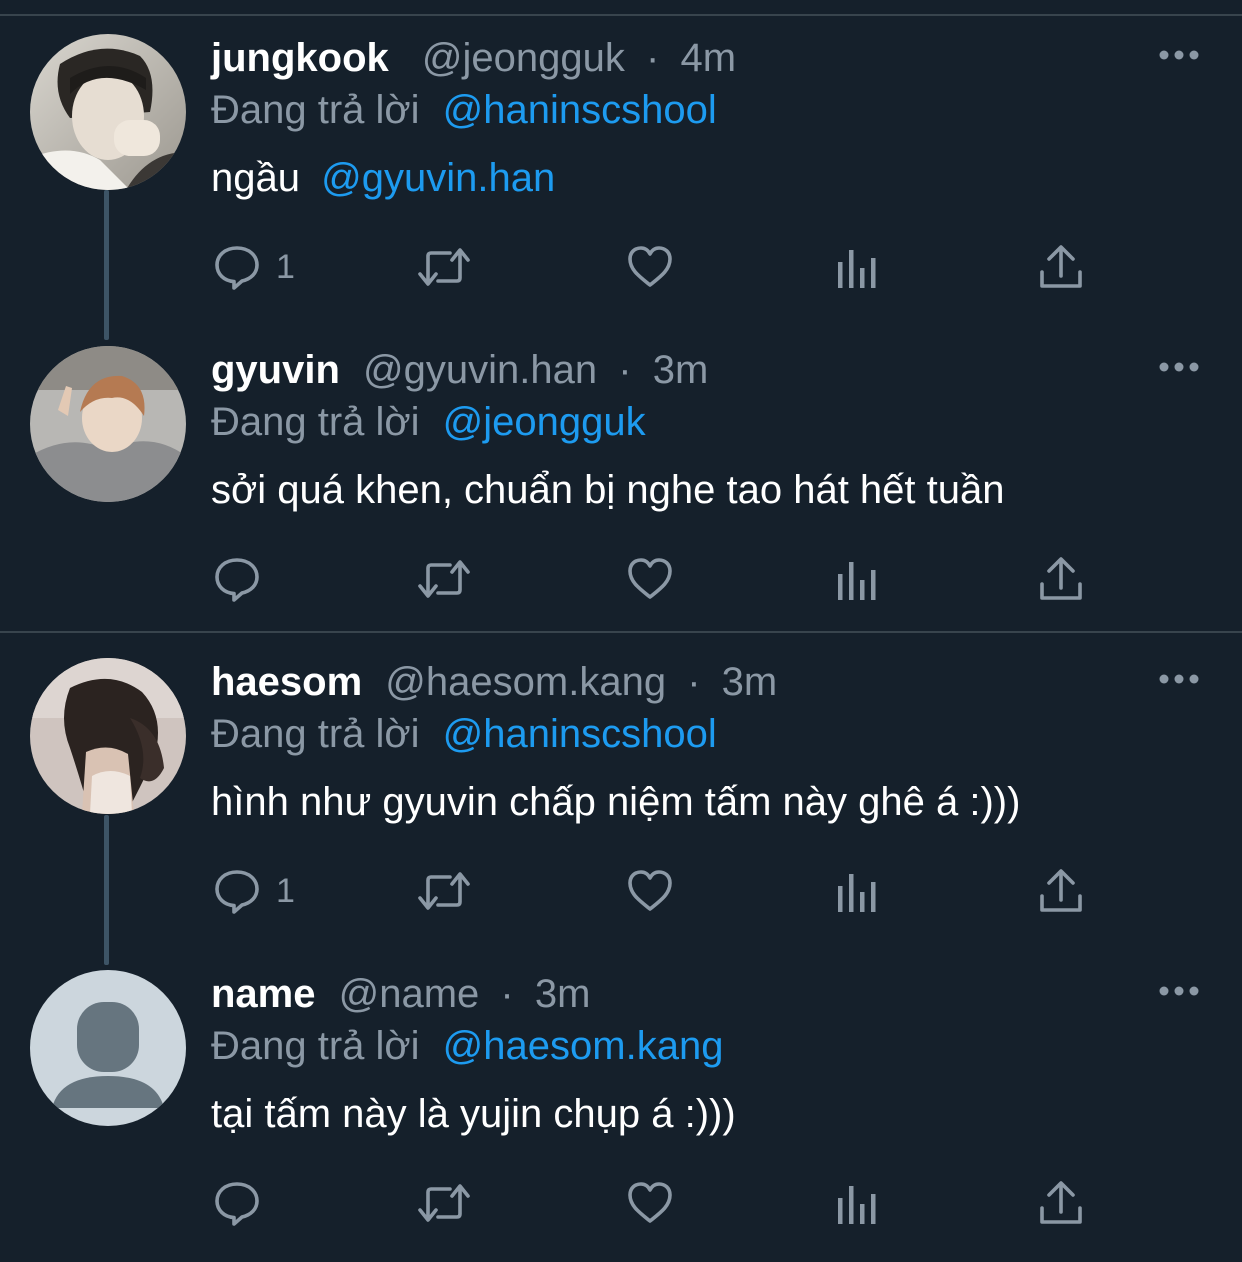 This screenshot has width=1242, height=1262. I want to click on tweet-header: name @name · 3m, so click(400, 994).